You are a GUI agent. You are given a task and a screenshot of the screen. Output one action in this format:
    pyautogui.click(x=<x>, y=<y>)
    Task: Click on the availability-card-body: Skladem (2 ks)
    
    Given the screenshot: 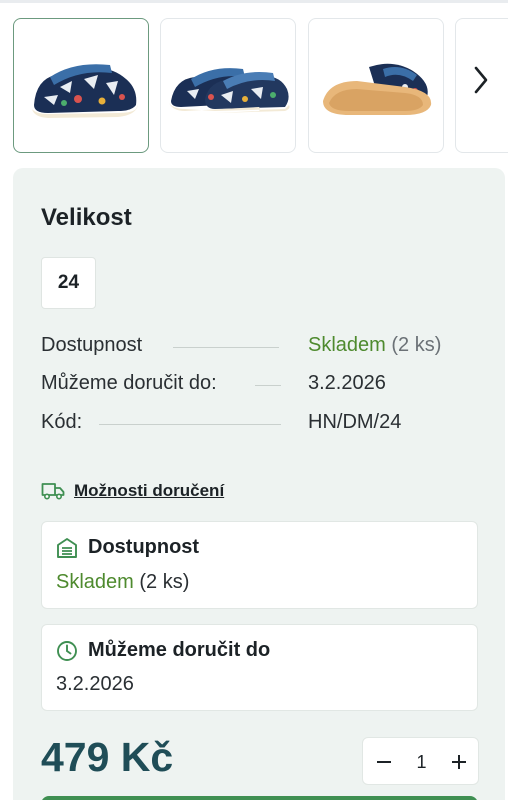 What is the action you would take?
    pyautogui.click(x=122, y=582)
    